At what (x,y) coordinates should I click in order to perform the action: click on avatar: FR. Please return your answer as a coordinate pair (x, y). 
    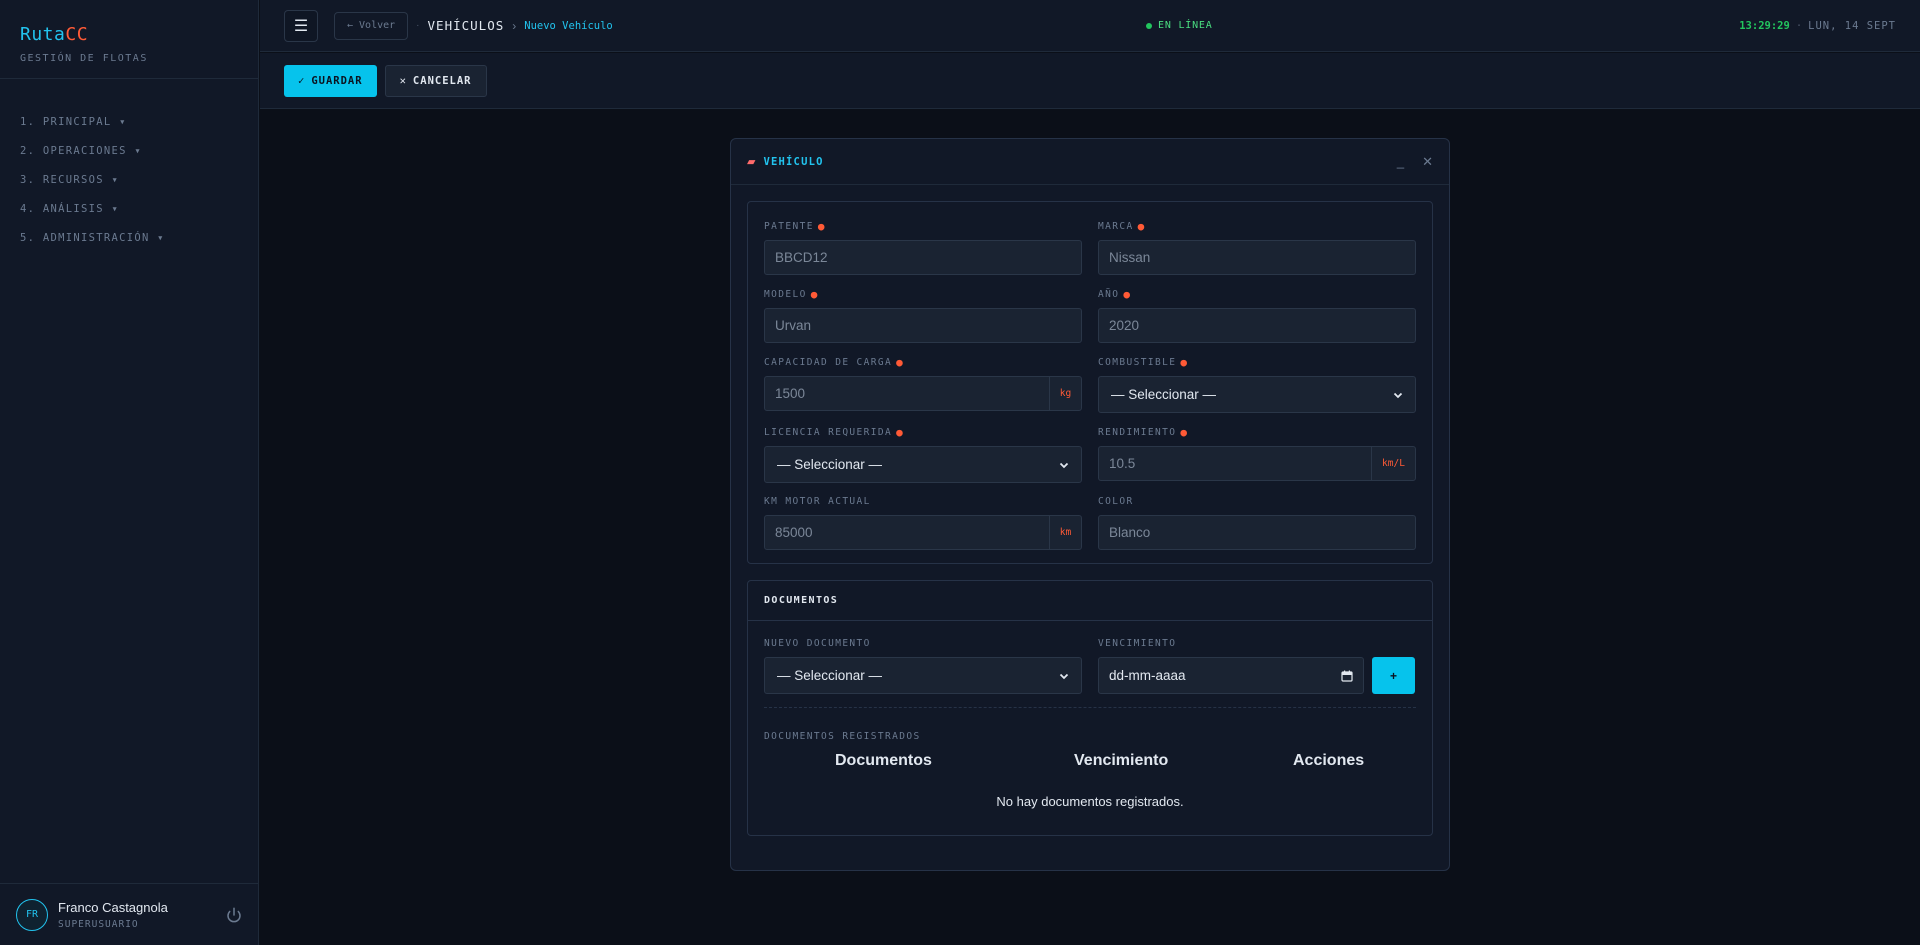
    Looking at the image, I should click on (32, 914).